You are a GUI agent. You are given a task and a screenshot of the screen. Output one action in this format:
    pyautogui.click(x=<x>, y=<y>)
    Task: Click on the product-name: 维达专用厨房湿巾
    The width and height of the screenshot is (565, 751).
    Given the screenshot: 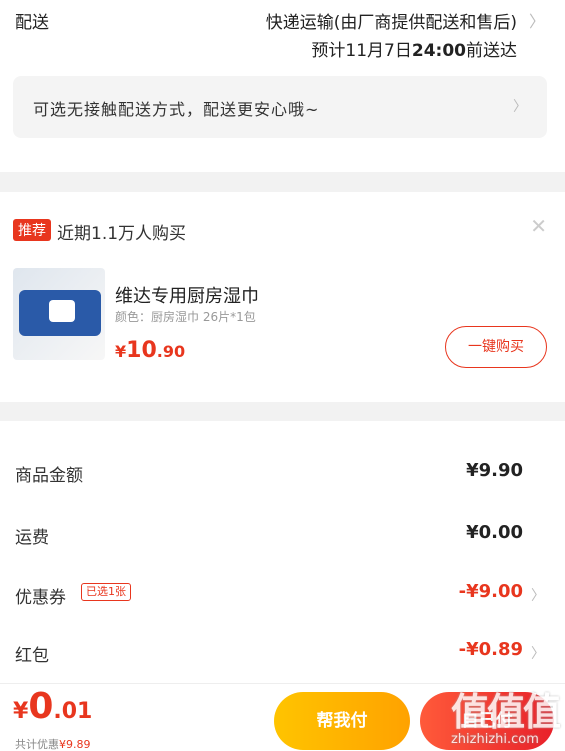 What is the action you would take?
    pyautogui.click(x=187, y=295)
    